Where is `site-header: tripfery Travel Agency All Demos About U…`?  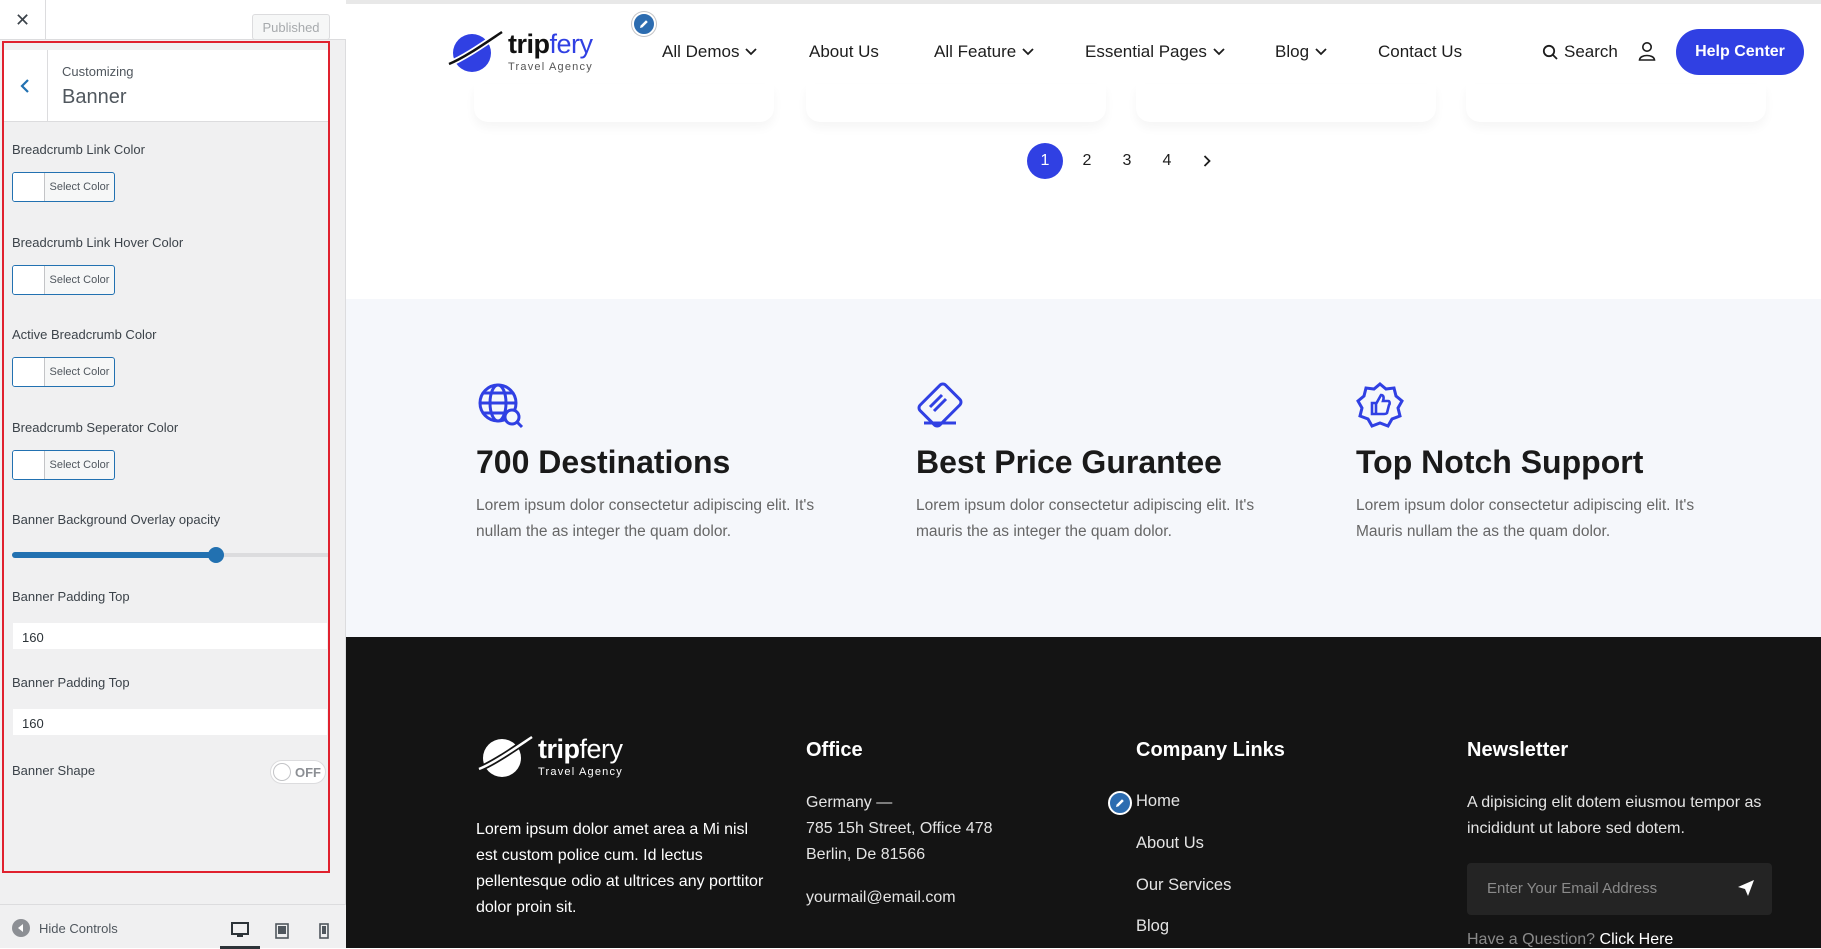
site-header: tripfery Travel Agency All Demos About U… is located at coordinates (1083, 48).